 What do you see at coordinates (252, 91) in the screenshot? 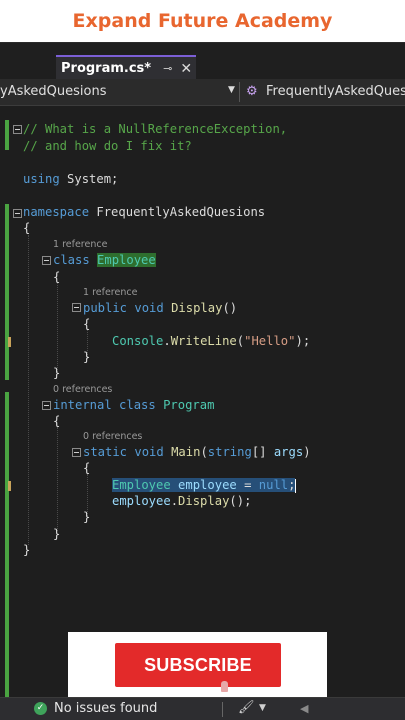
I see `class-icon: ⚙` at bounding box center [252, 91].